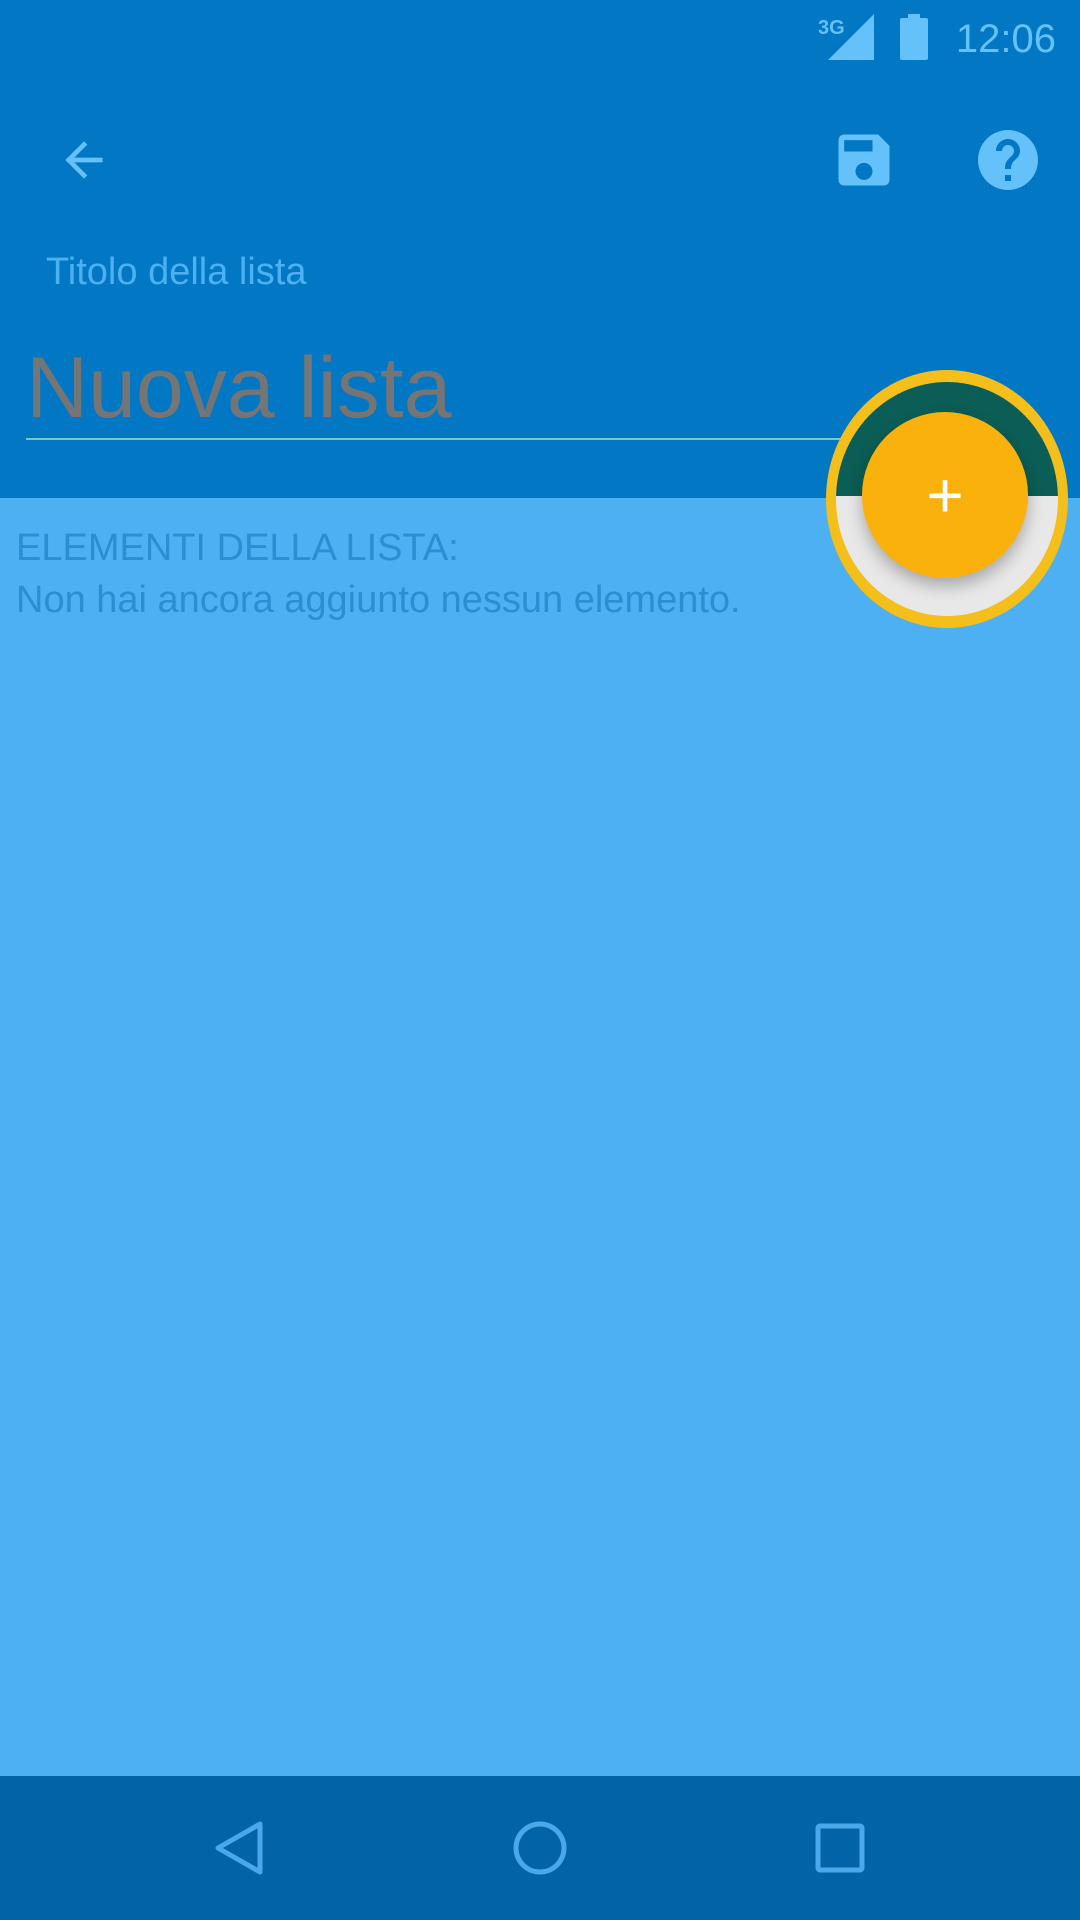 The height and width of the screenshot is (1920, 1080). Describe the element at coordinates (237, 548) in the screenshot. I see `list-items-header: ELEMENTI DELLA LISTA:` at that location.